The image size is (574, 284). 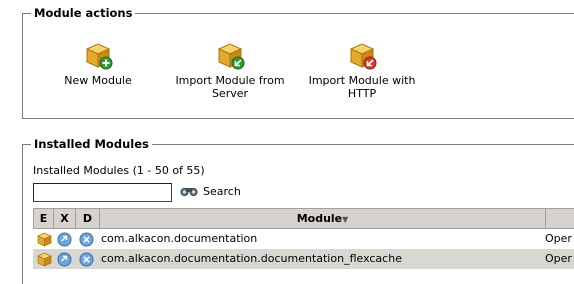 What do you see at coordinates (230, 93) in the screenshot?
I see `import-server-label-line2: Server` at bounding box center [230, 93].